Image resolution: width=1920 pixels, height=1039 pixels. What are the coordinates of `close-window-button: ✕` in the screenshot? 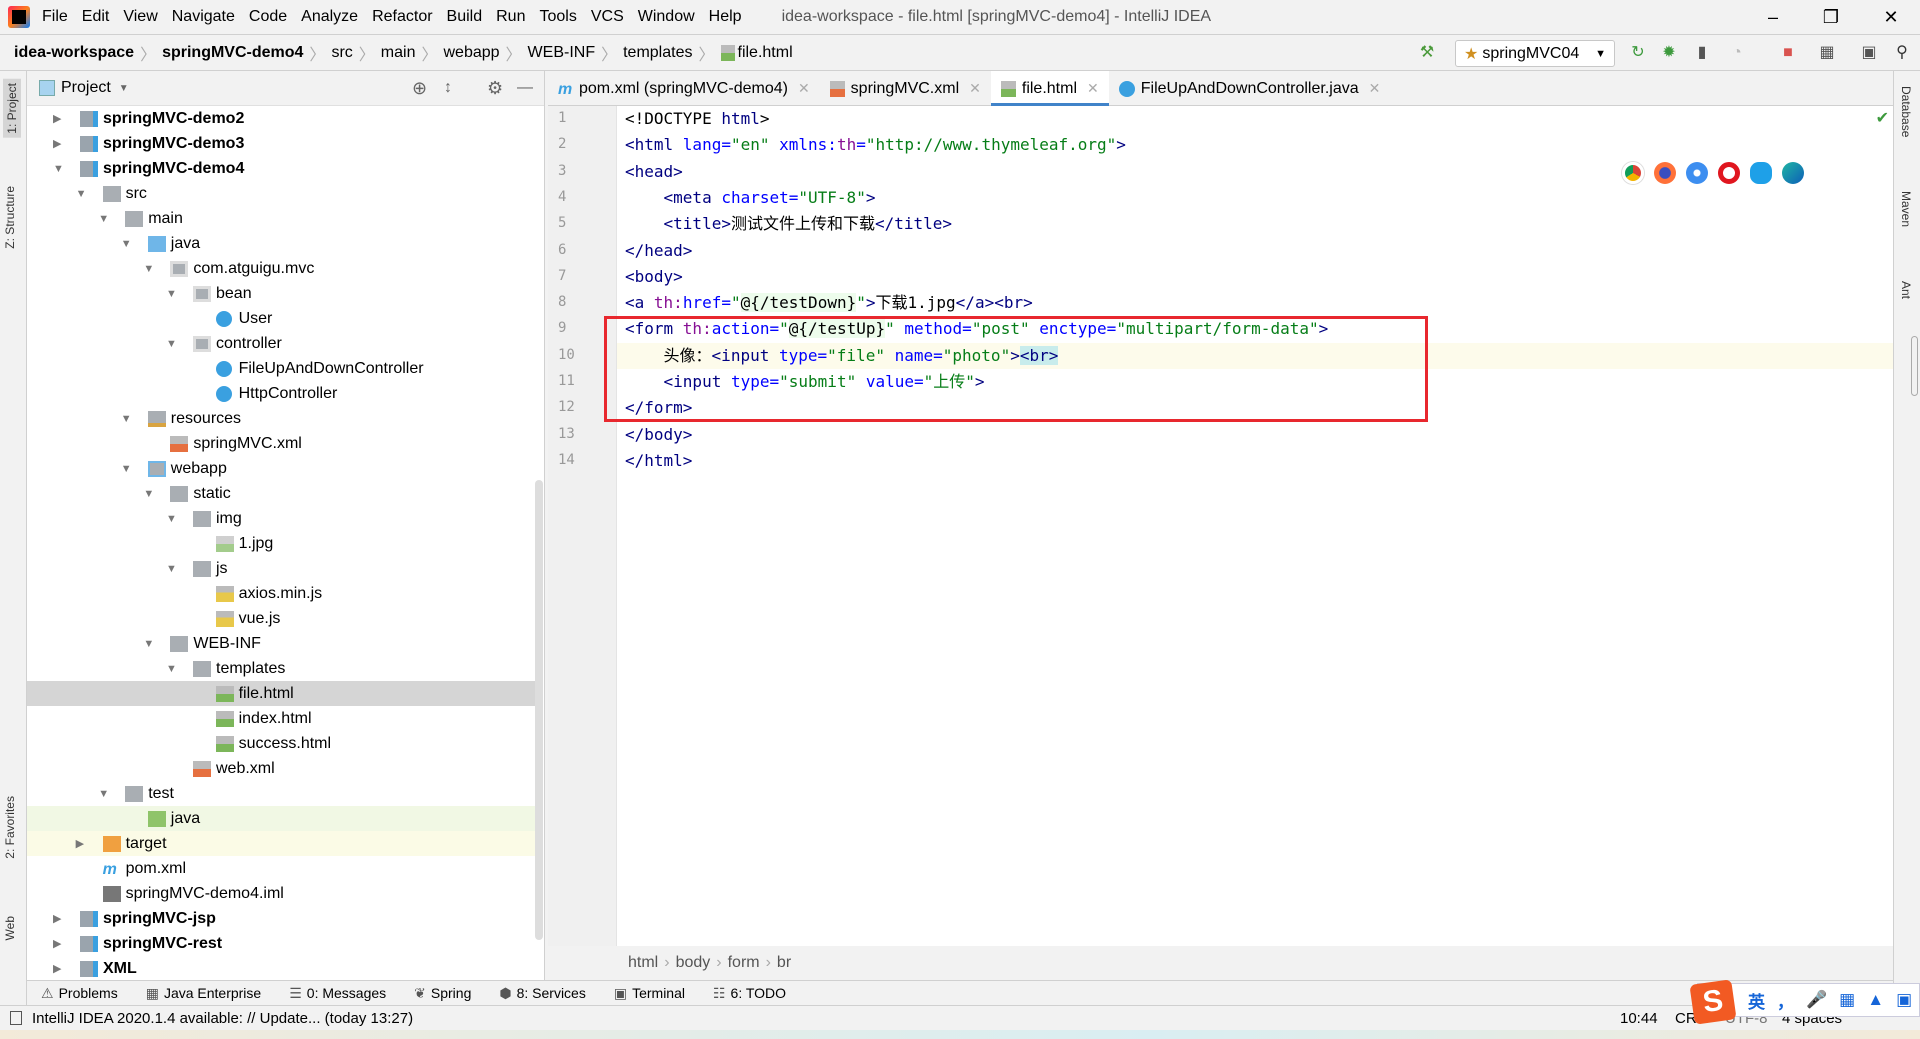 It's located at (1891, 17).